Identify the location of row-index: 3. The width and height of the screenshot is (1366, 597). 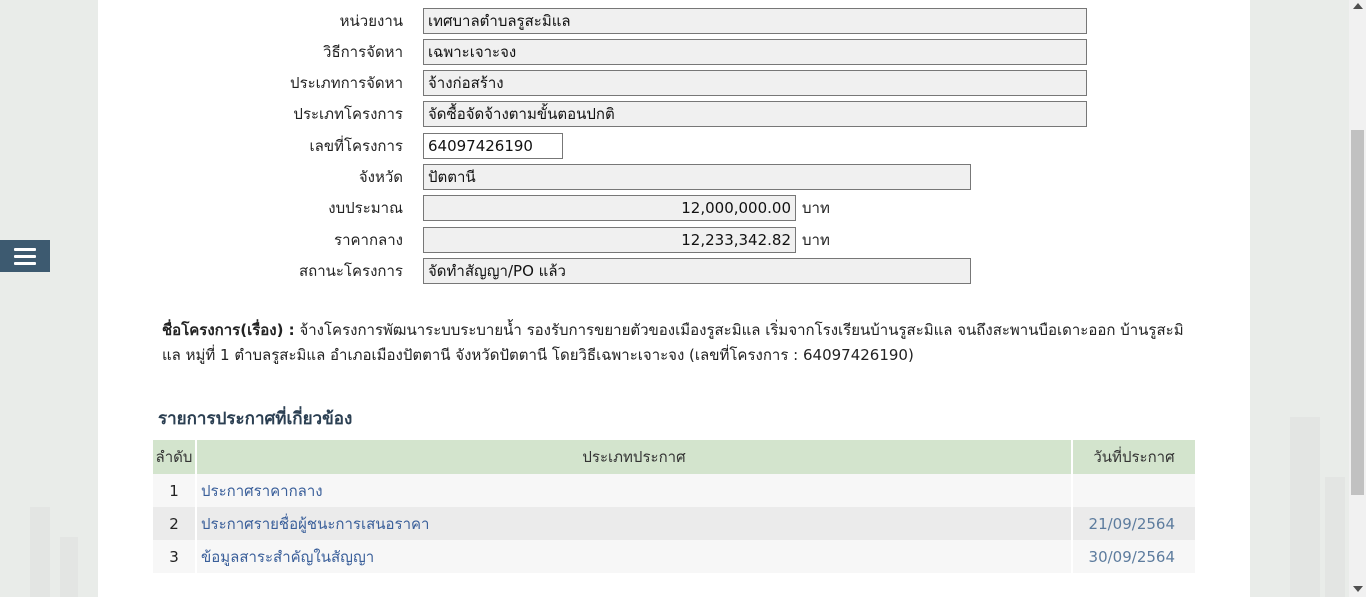
(175, 556).